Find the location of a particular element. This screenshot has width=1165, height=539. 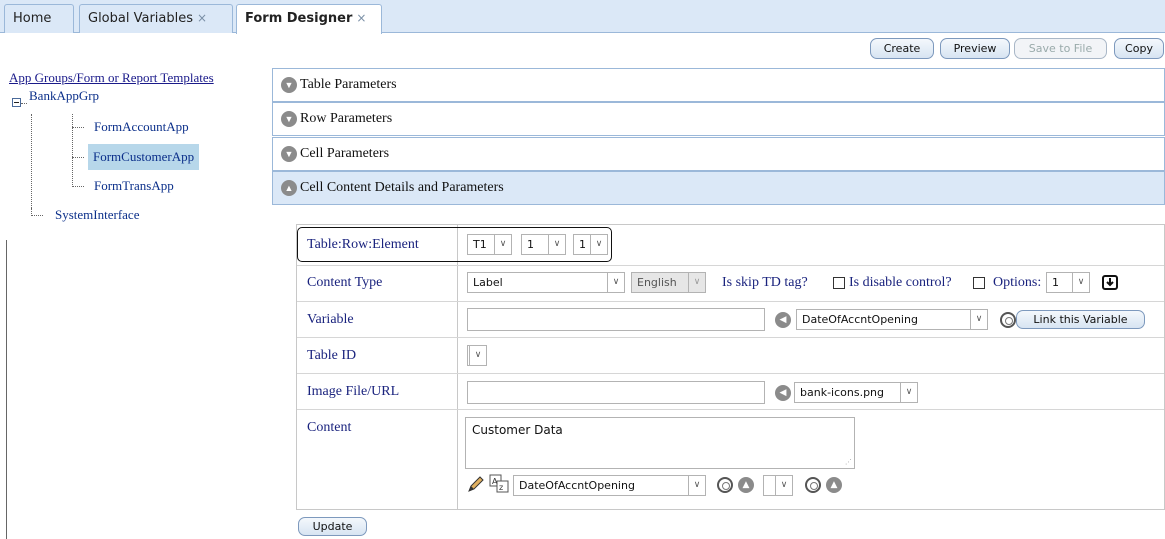

link-variable-button: Link this Variable is located at coordinates (1080, 319).